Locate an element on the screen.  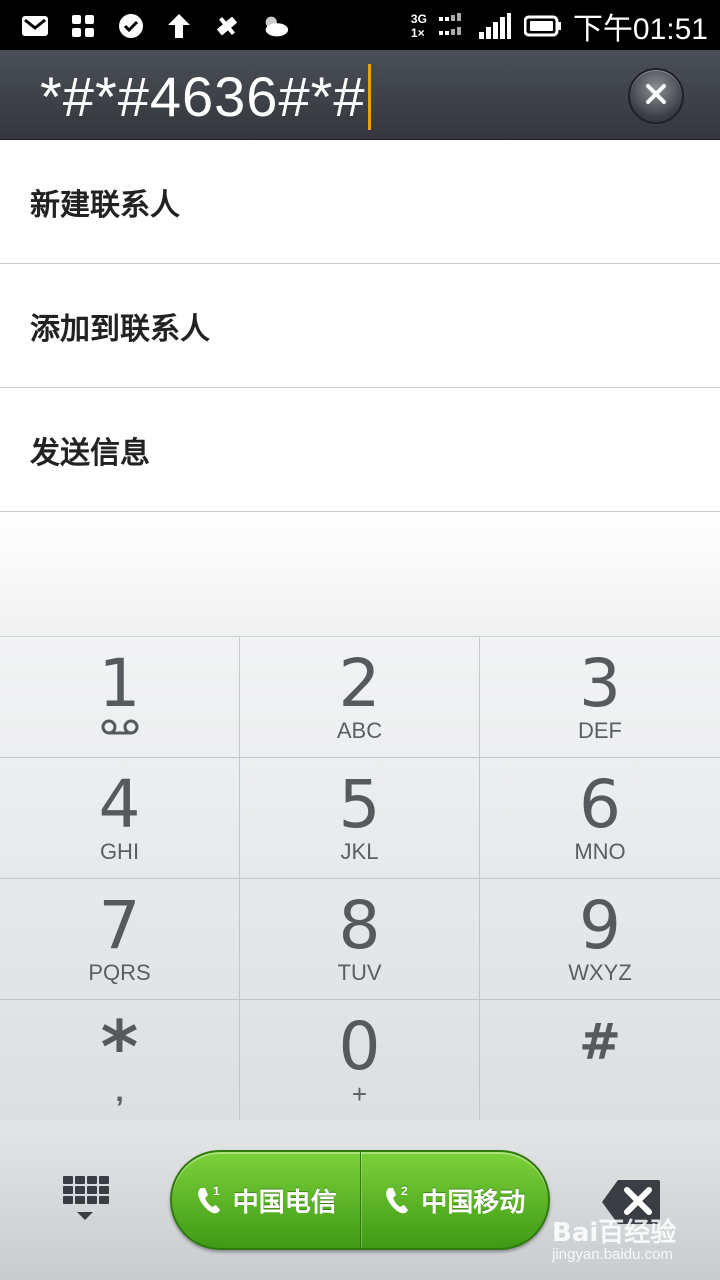
key-5: 5 JKL is located at coordinates (360, 818).